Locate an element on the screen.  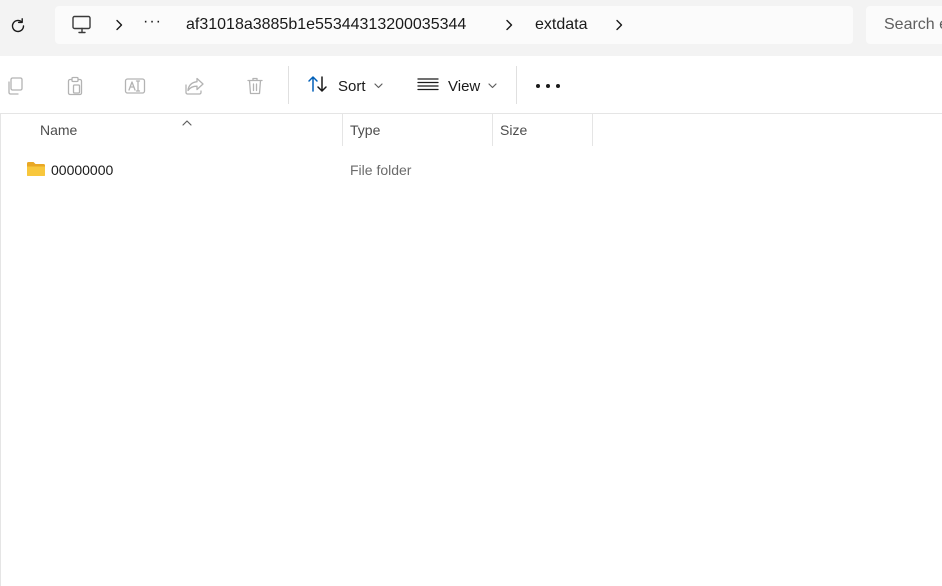
column-size: Size is located at coordinates (513, 130).